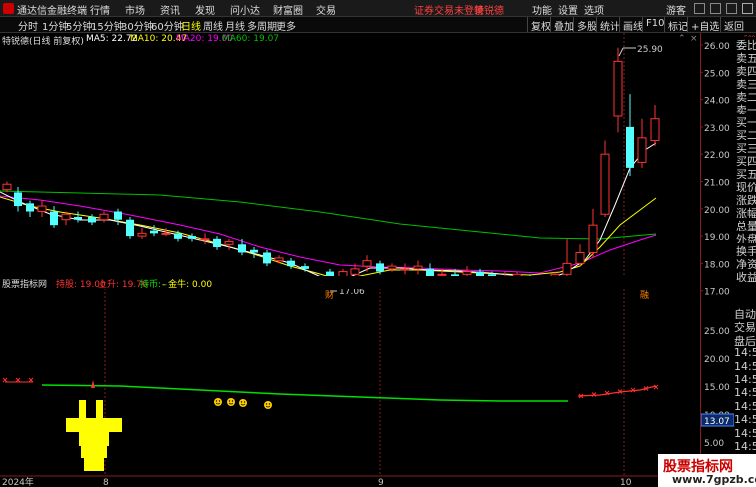 Image resolution: width=756 pixels, height=487 pixels. Describe the element at coordinates (304, 393) in the screenshot. I see `signal-line` at that location.